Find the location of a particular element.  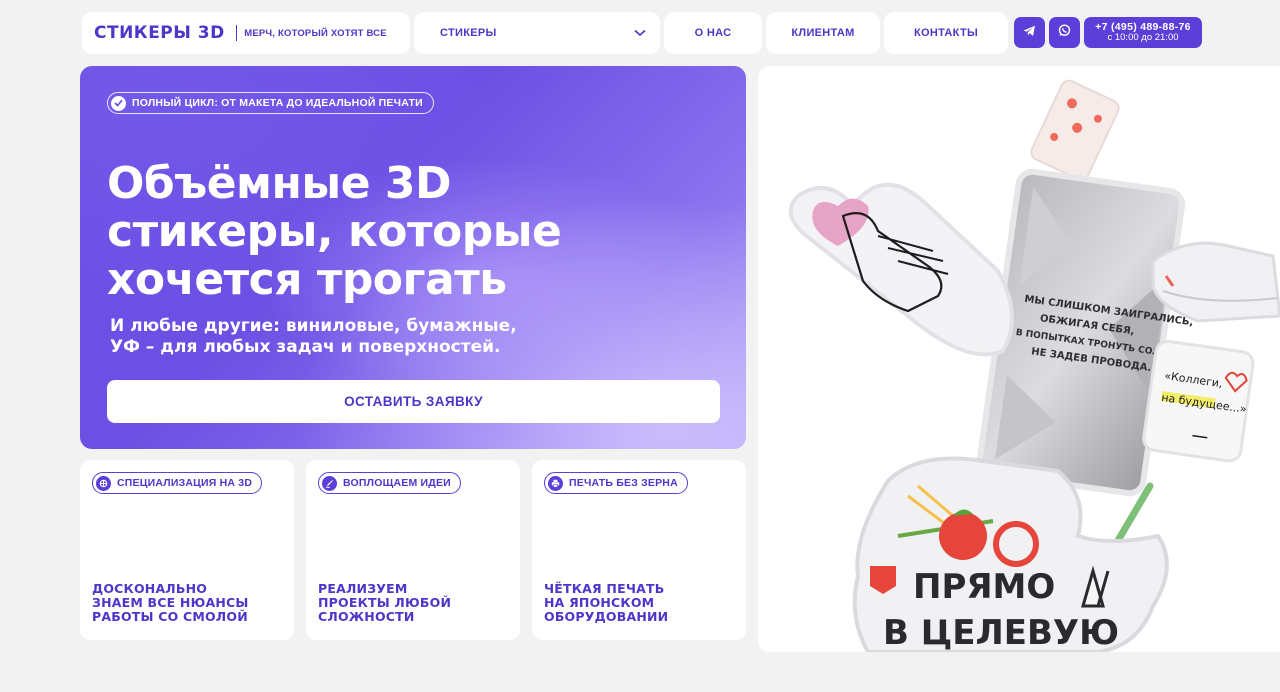

working-hours: с 10:00 до 21:00 is located at coordinates (1143, 38).